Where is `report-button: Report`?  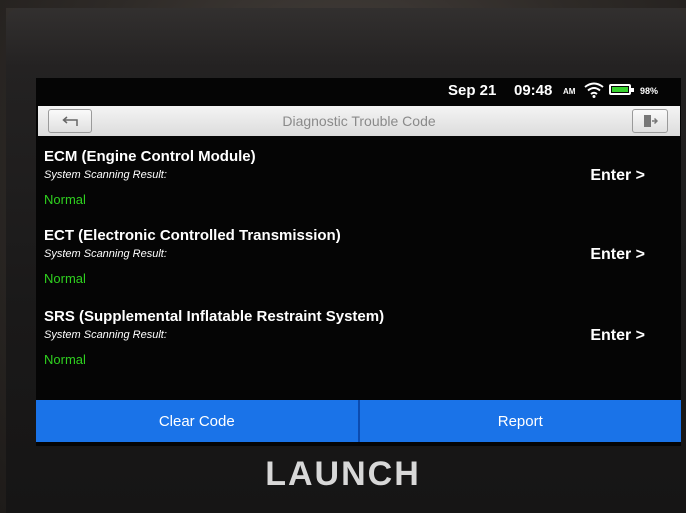 report-button: Report is located at coordinates (520, 421).